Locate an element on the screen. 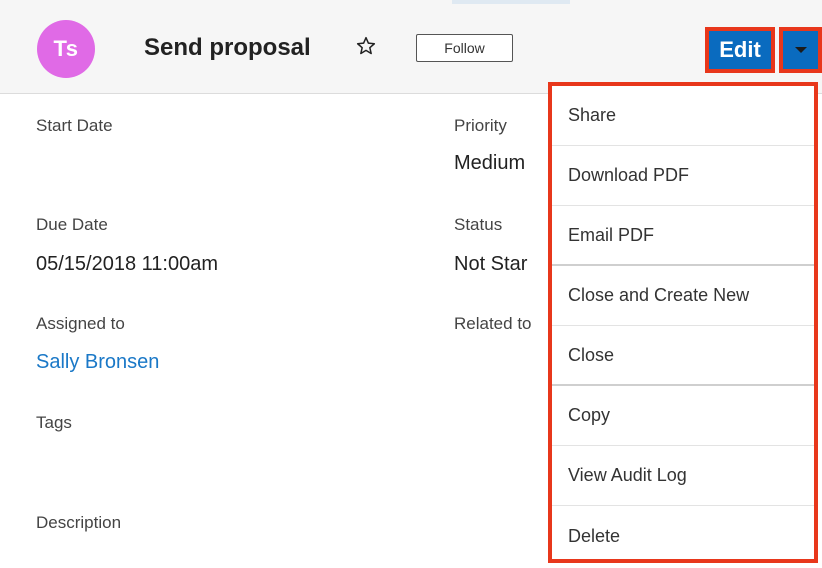 The height and width of the screenshot is (568, 822). assigned-user-link: Sally Bronsen is located at coordinates (97, 362).